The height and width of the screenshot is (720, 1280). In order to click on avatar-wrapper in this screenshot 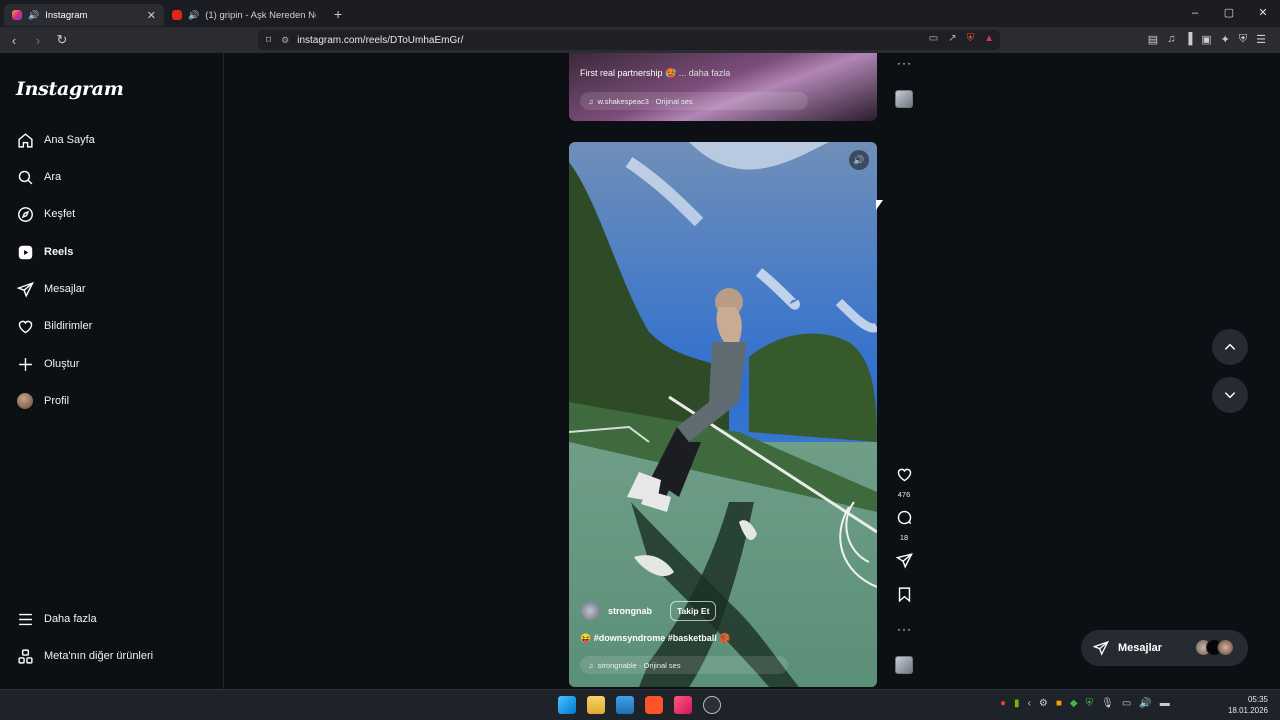, I will do `click(25, 401)`.